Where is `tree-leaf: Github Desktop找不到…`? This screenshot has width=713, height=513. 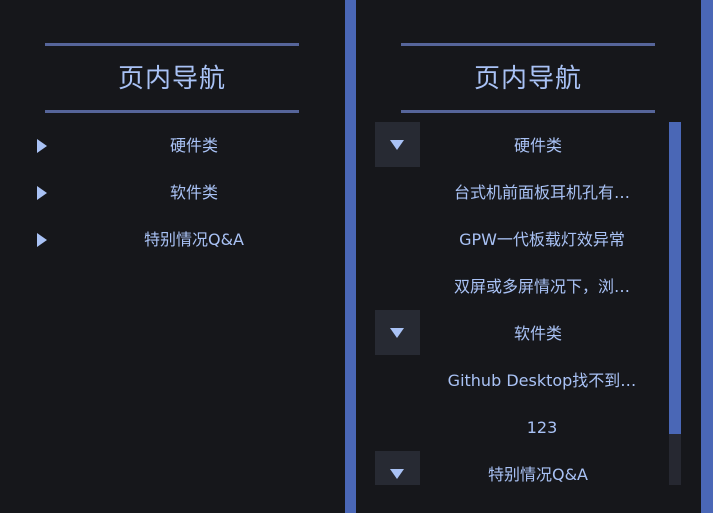
tree-leaf: Github Desktop找不到… is located at coordinates (528, 380).